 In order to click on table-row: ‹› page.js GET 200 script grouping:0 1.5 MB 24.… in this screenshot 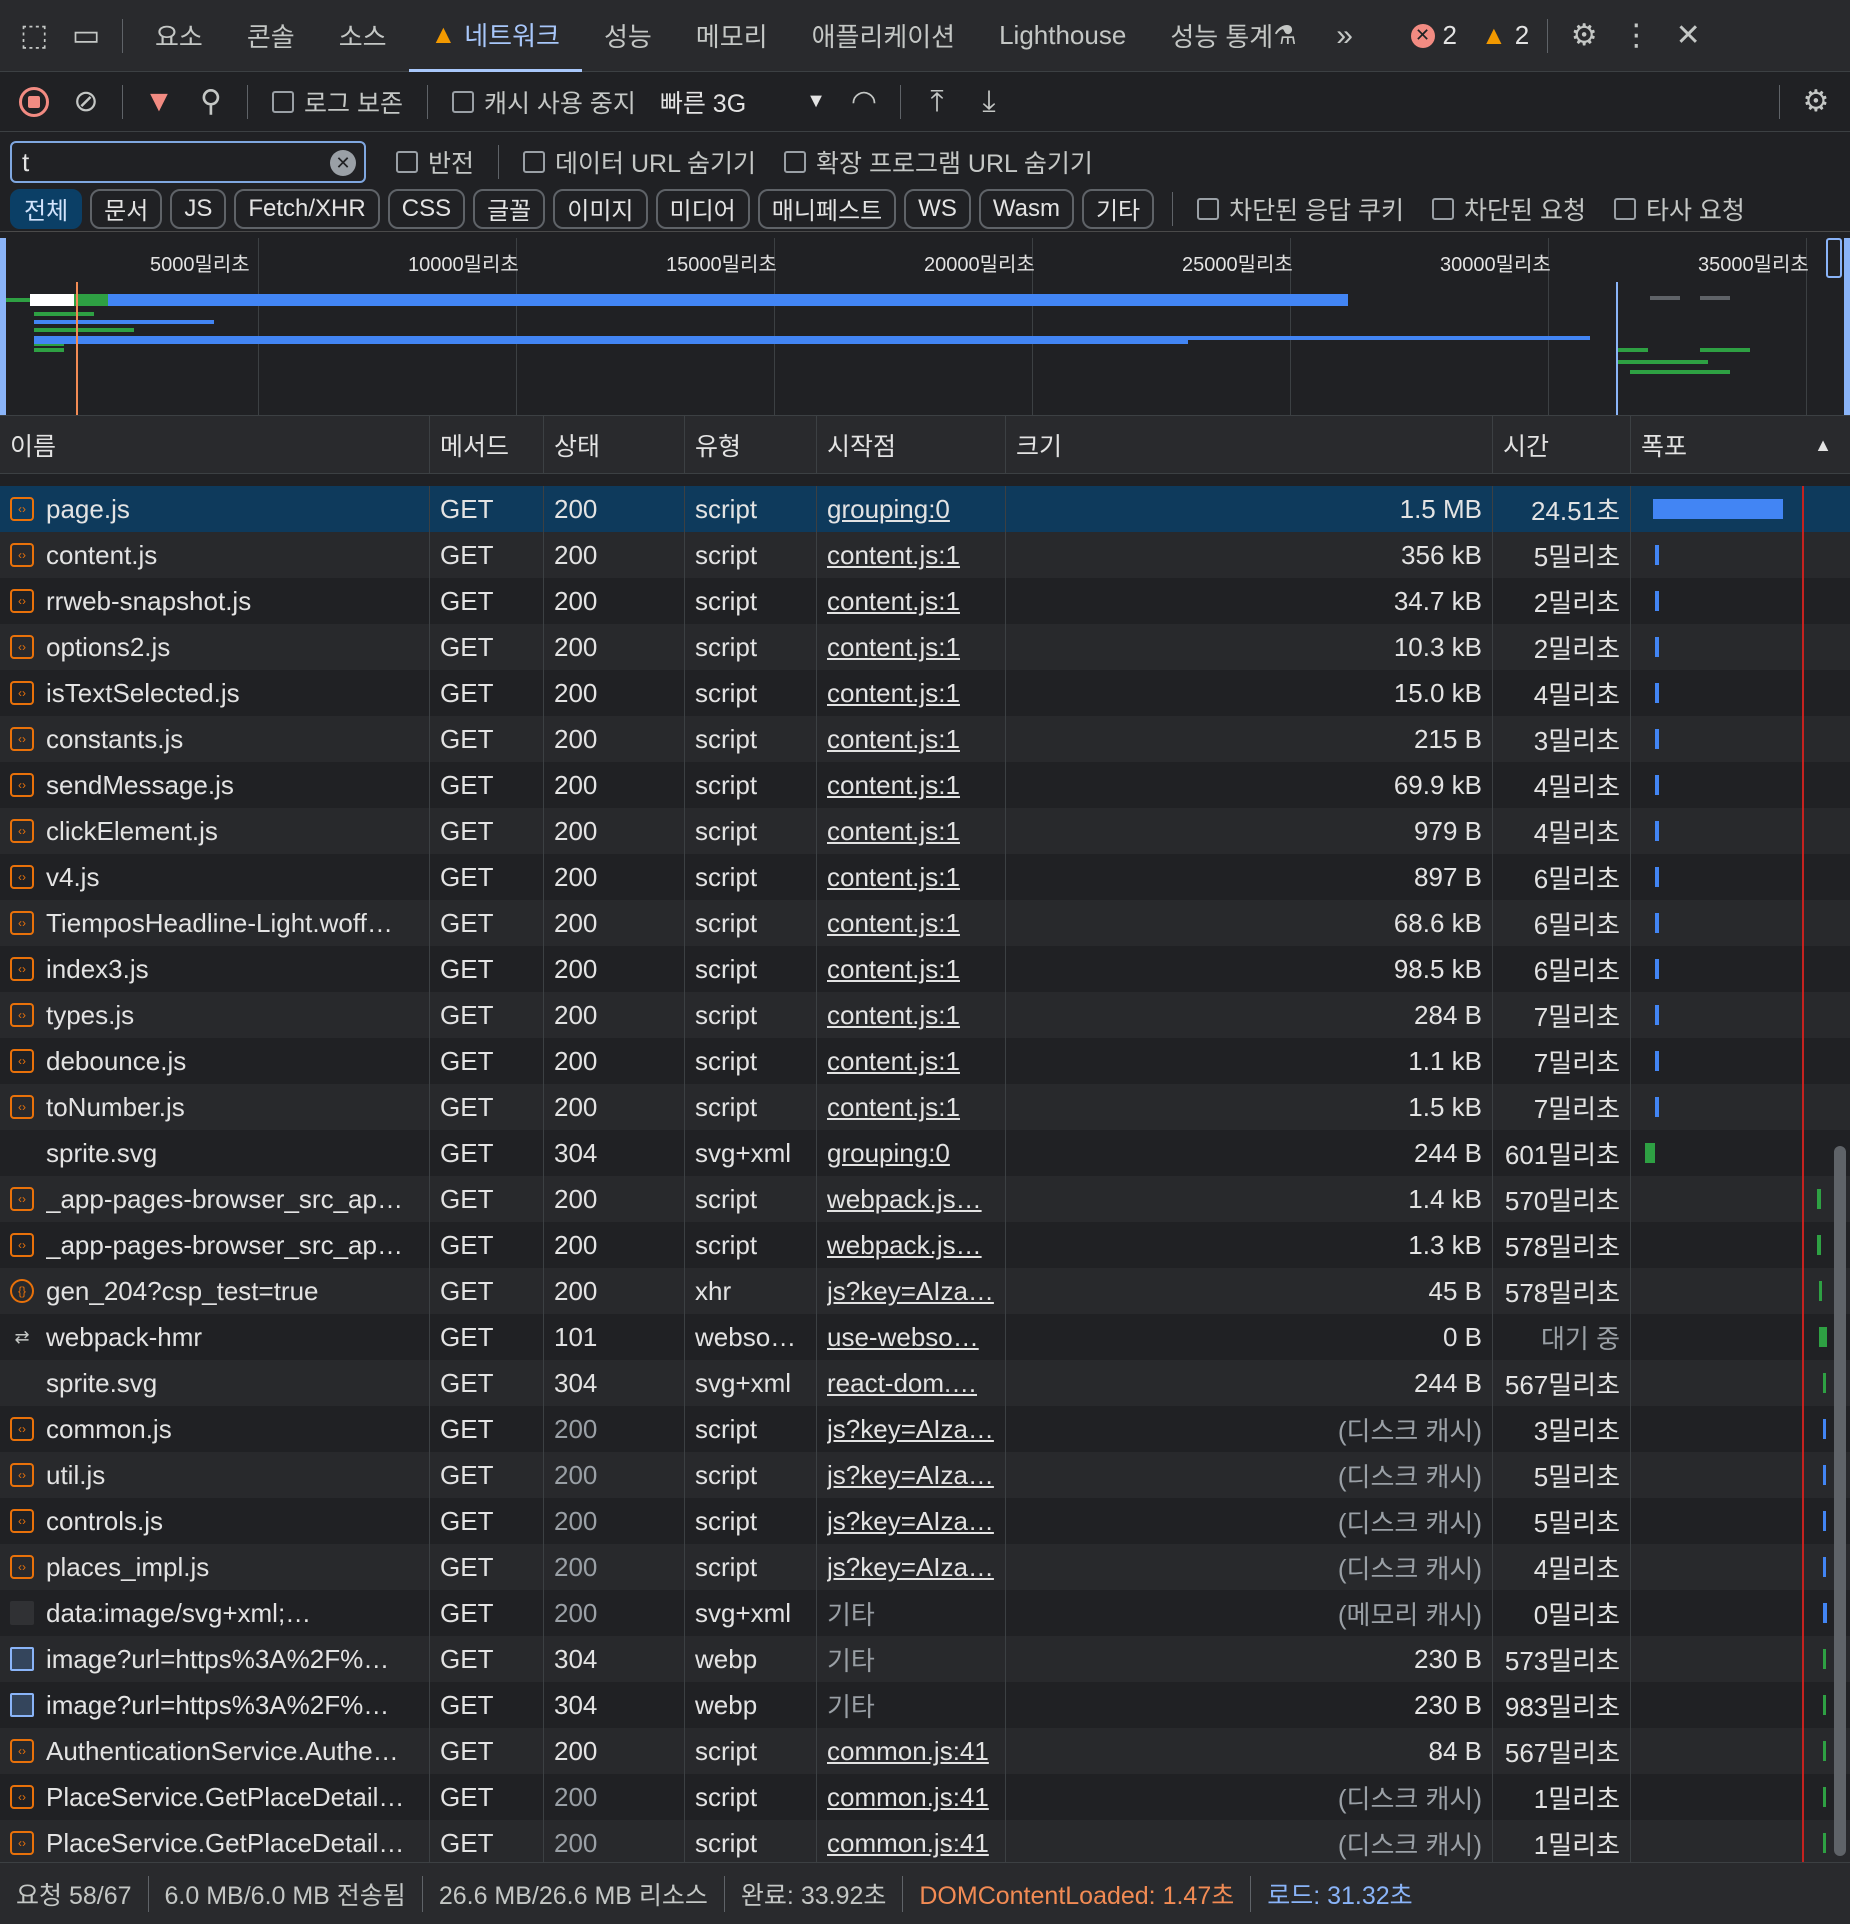, I will do `click(925, 509)`.